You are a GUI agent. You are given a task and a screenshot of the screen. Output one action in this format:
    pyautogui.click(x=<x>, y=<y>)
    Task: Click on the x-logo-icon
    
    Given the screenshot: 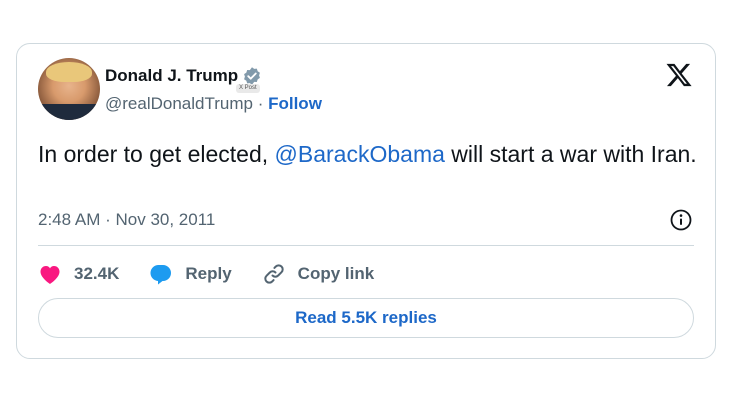 What is the action you would take?
    pyautogui.click(x=679, y=75)
    